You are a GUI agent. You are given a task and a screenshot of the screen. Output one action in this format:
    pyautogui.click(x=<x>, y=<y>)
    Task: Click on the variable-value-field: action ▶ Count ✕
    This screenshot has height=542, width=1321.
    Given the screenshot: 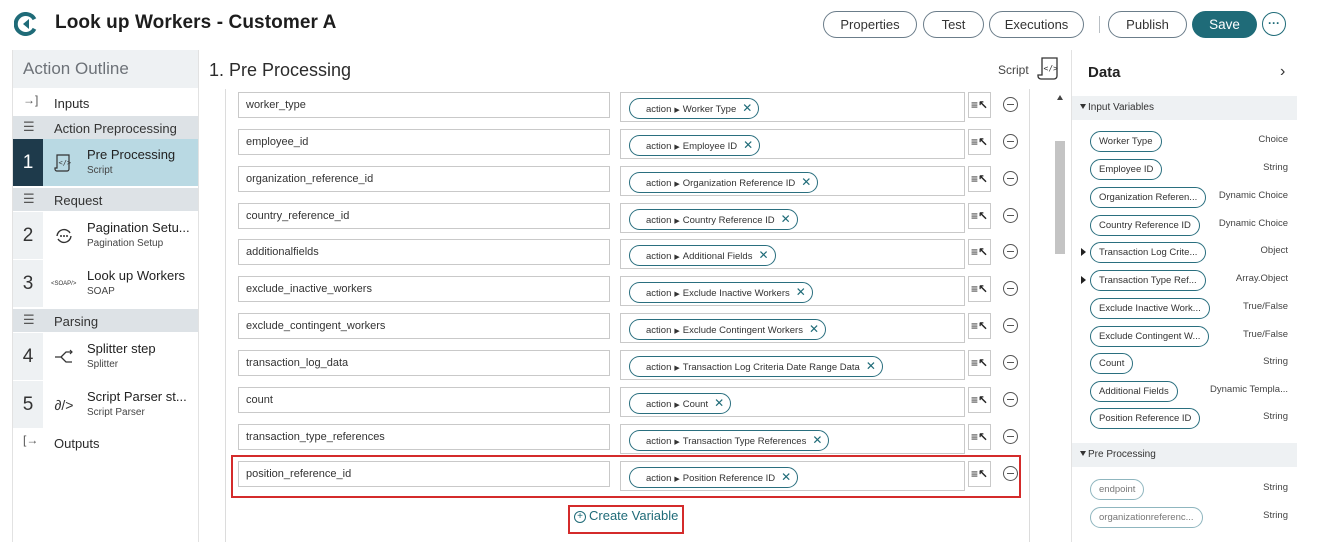 What is the action you would take?
    pyautogui.click(x=792, y=402)
    